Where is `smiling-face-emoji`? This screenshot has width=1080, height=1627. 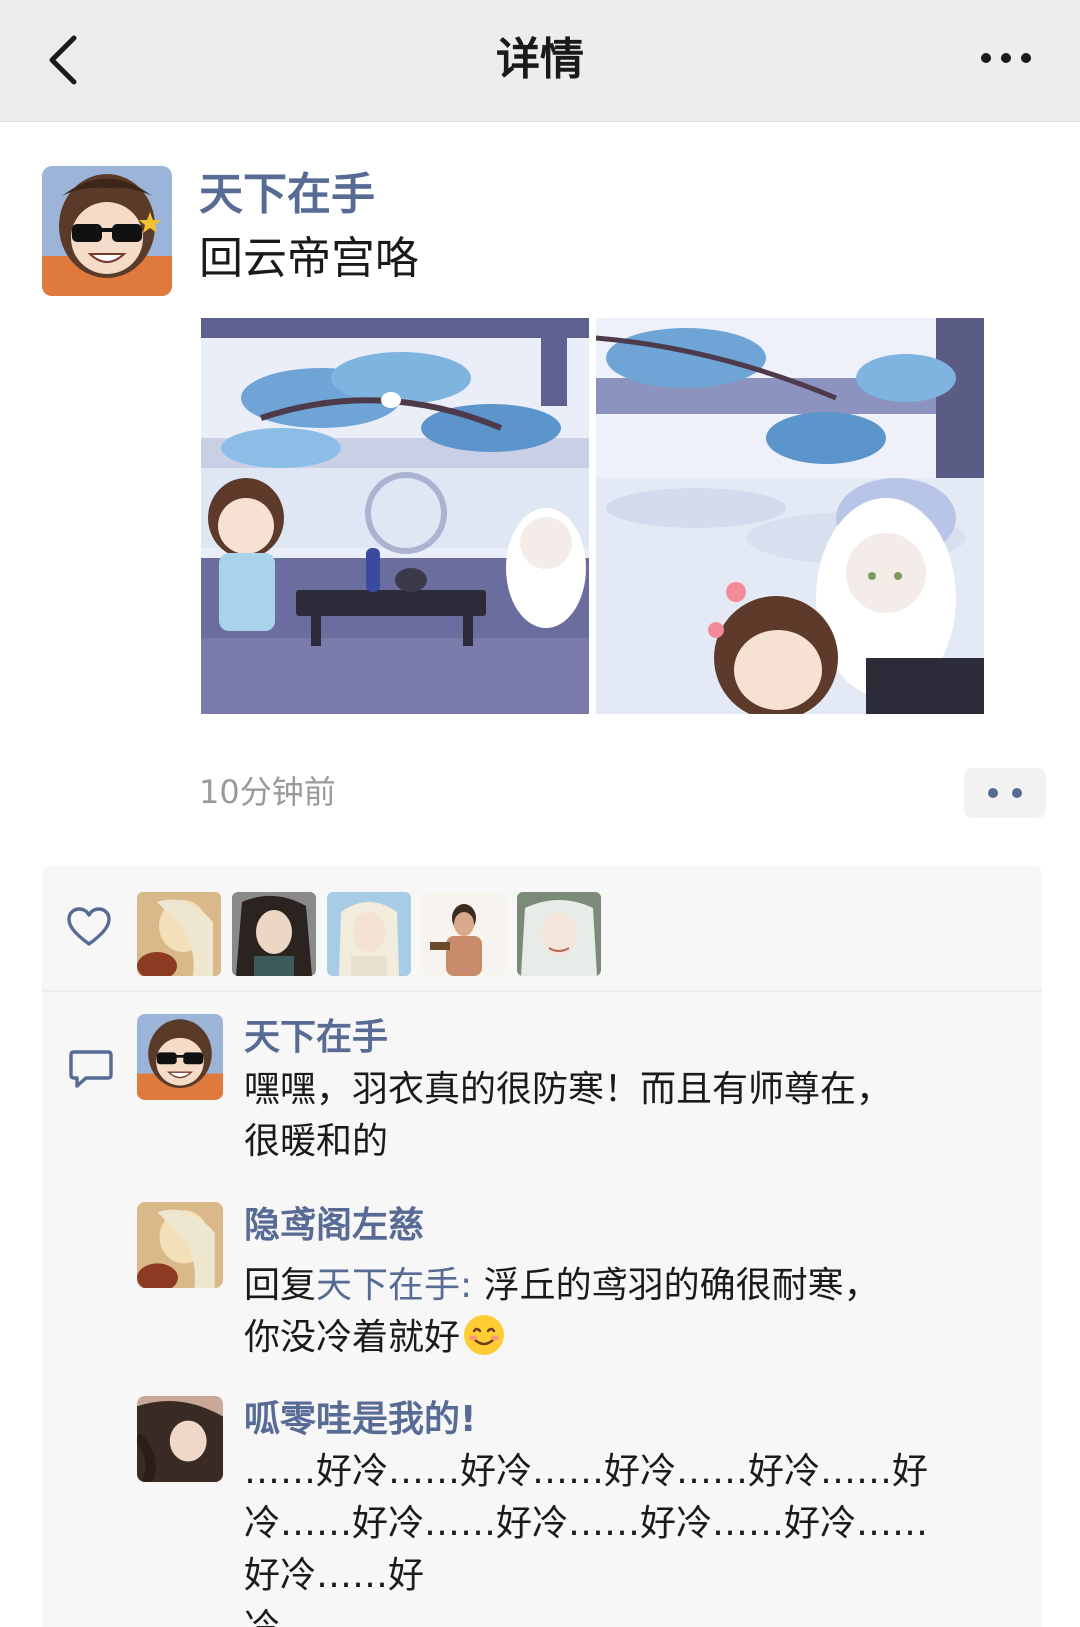
smiling-face-emoji is located at coordinates (484, 1335).